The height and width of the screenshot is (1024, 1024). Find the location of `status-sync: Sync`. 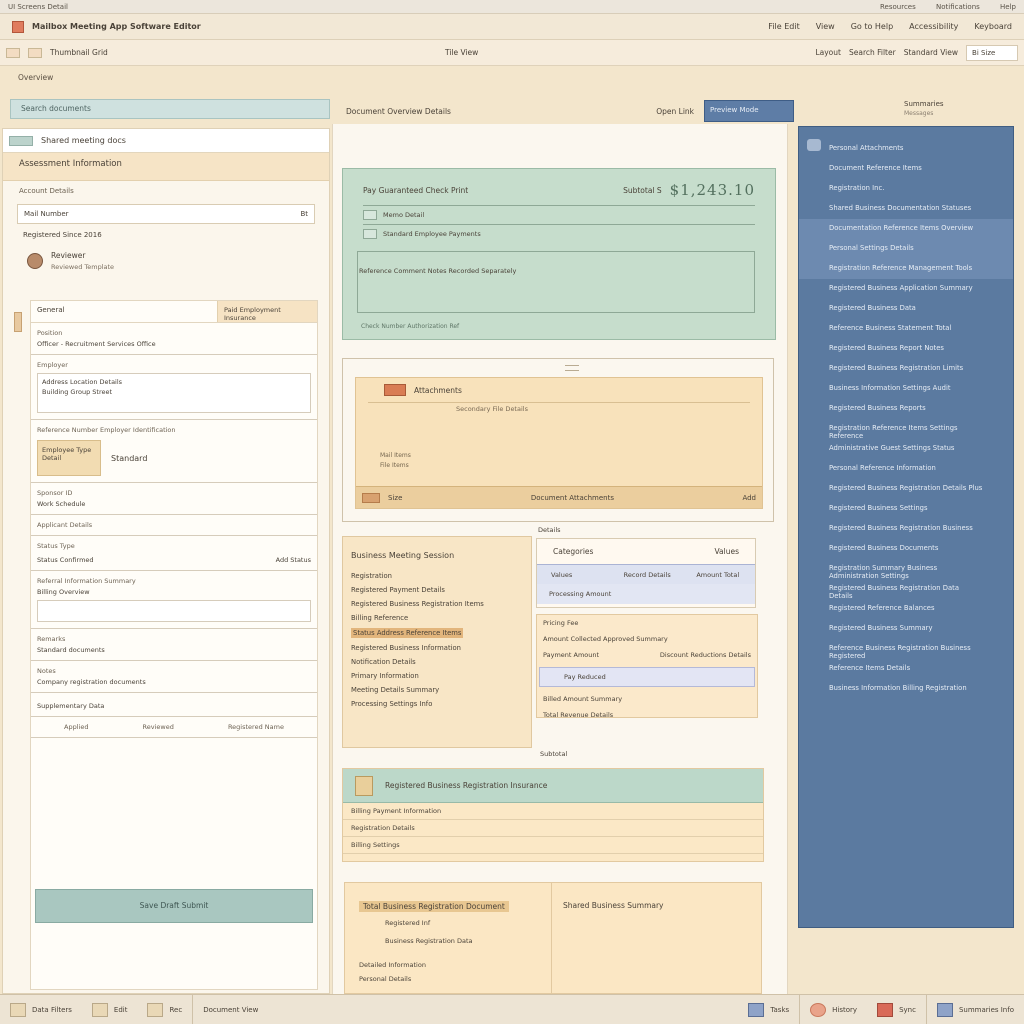

status-sync: Sync is located at coordinates (896, 1009).